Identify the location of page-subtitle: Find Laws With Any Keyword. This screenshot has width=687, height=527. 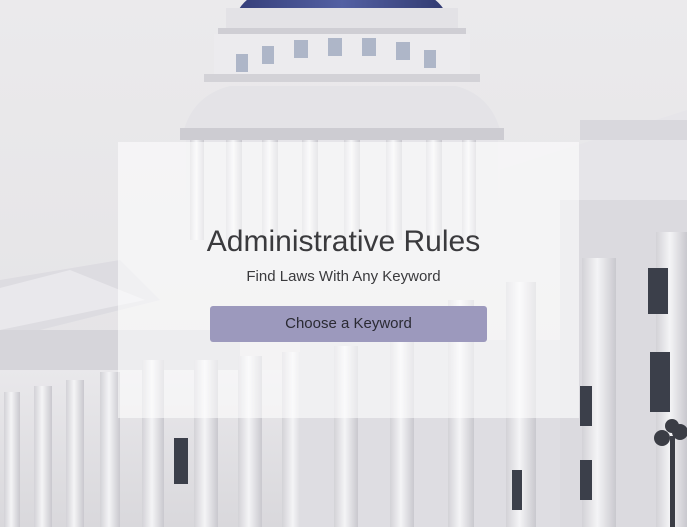
(343, 276).